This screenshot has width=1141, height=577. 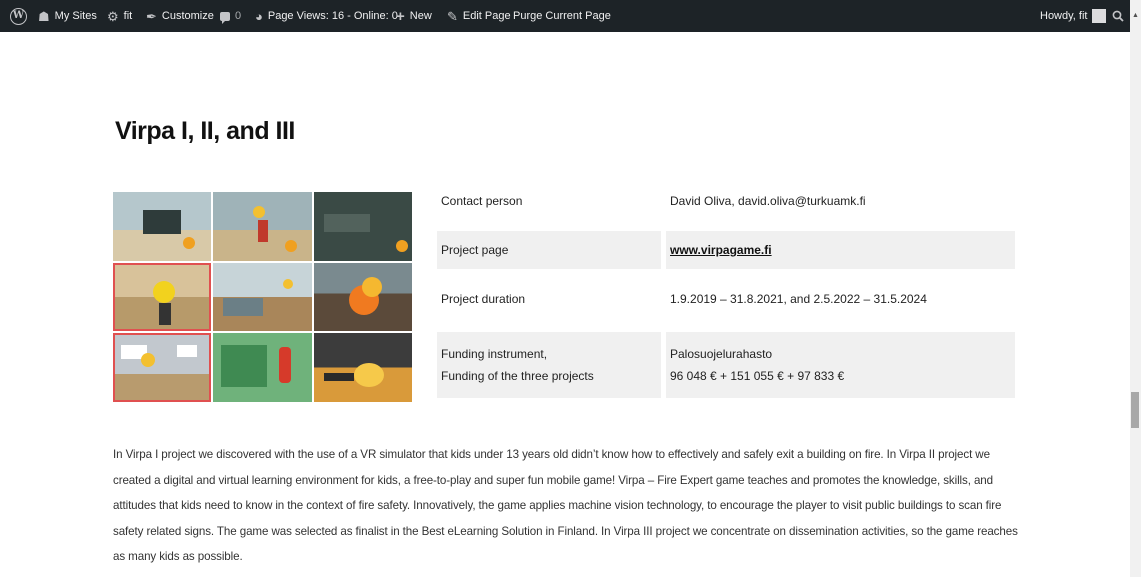 I want to click on search-icon, so click(x=1118, y=16).